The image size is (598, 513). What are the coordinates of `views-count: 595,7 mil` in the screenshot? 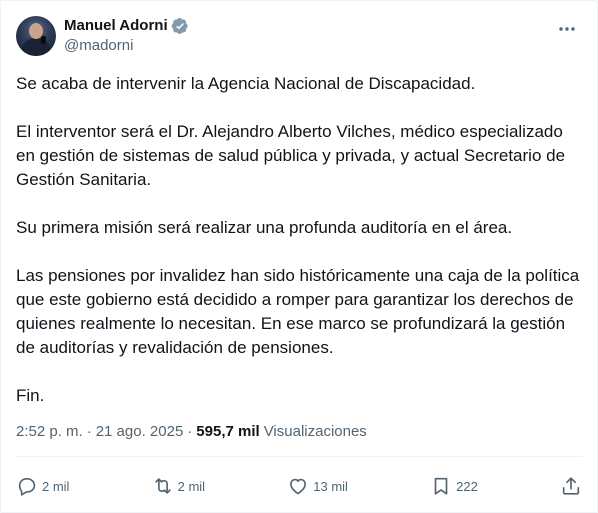 It's located at (228, 431).